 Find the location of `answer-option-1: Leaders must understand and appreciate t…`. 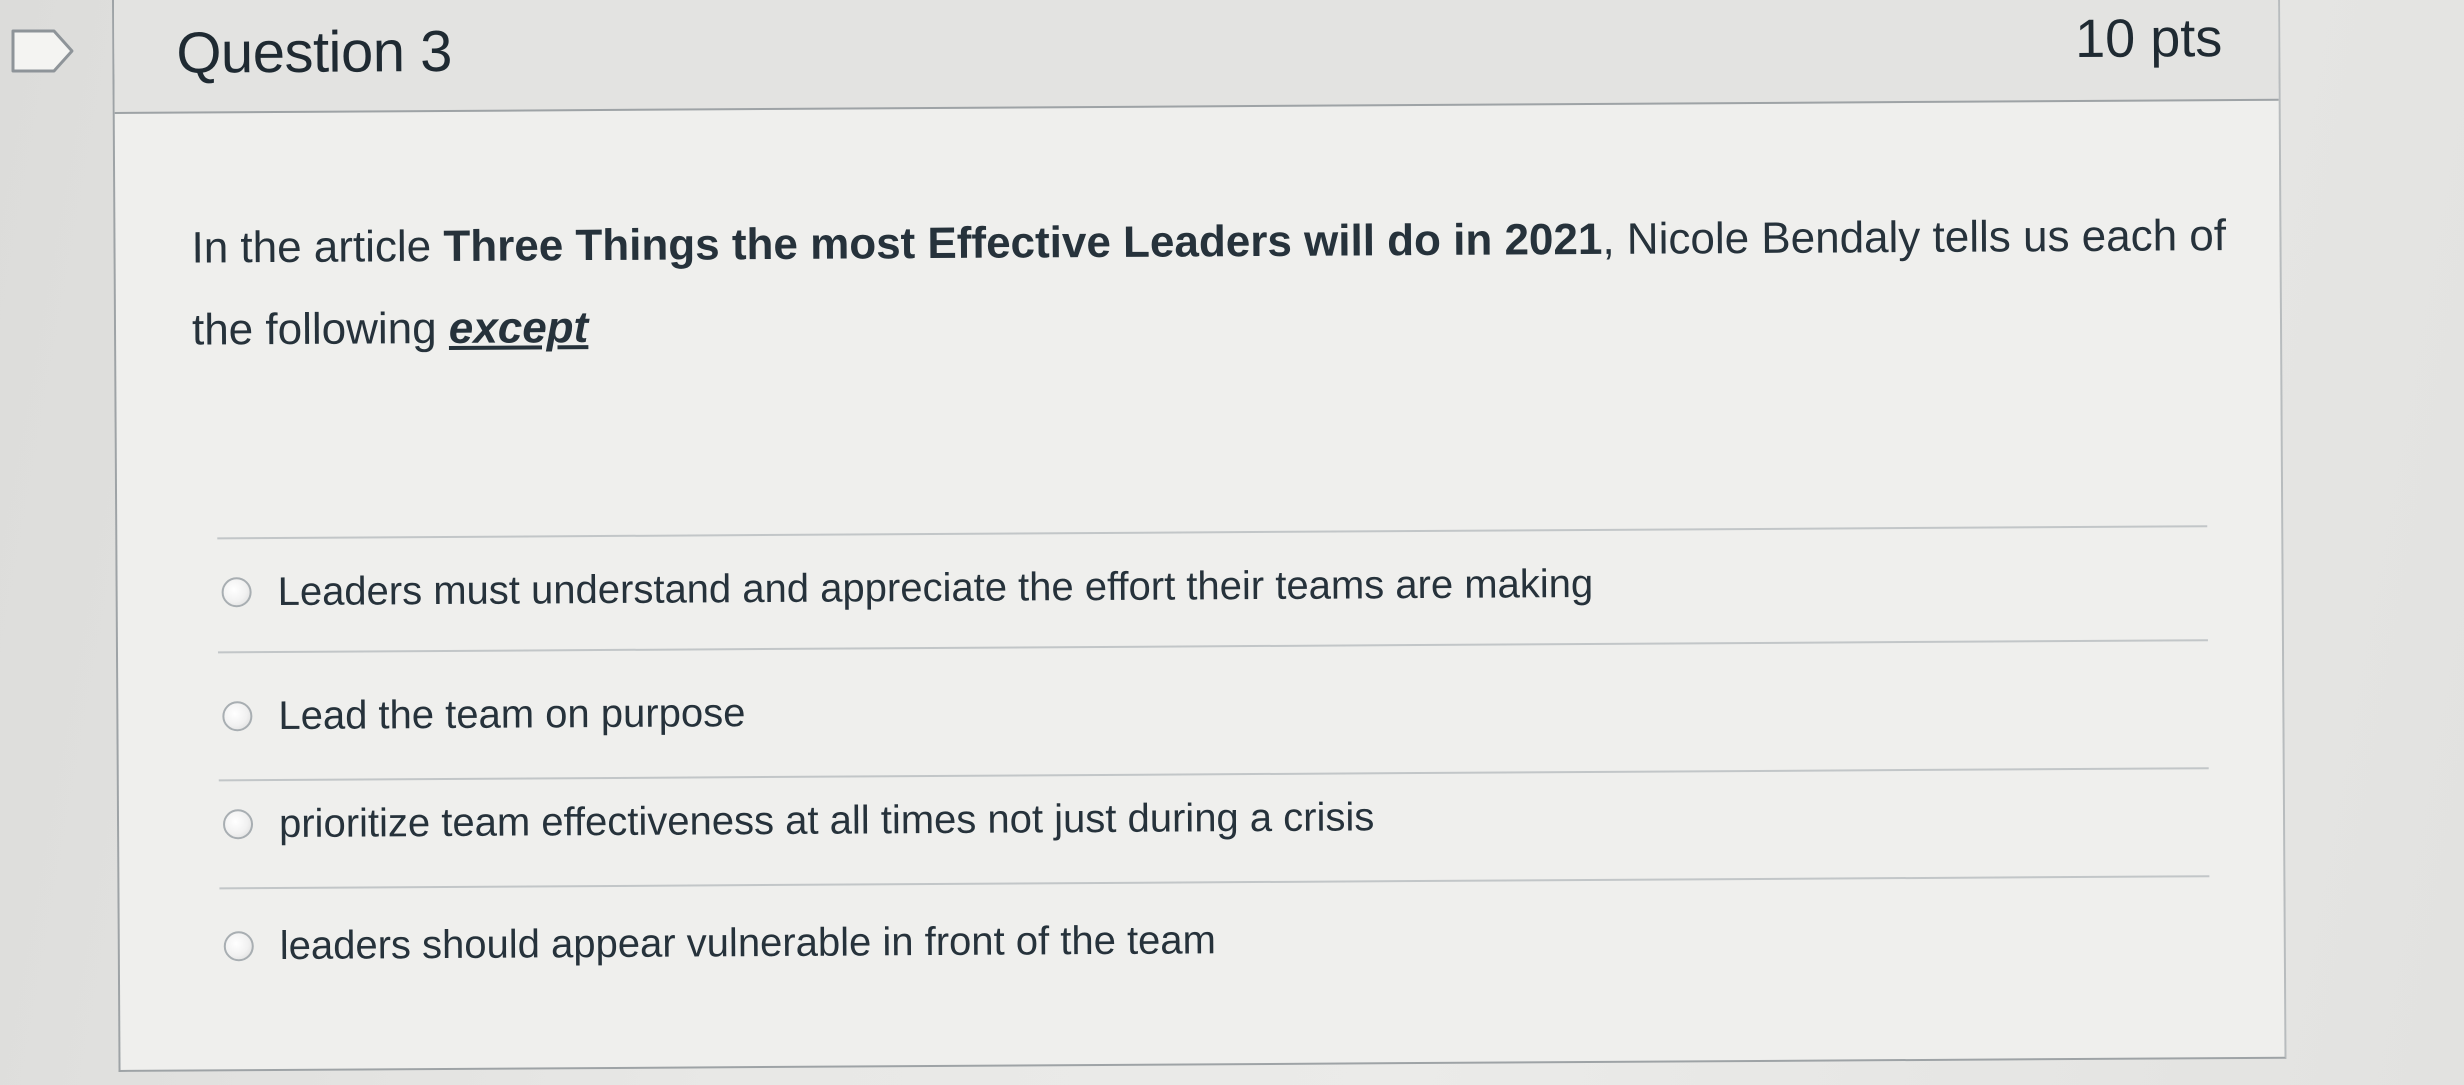

answer-option-1: Leaders must understand and appreciate t… is located at coordinates (907, 588).